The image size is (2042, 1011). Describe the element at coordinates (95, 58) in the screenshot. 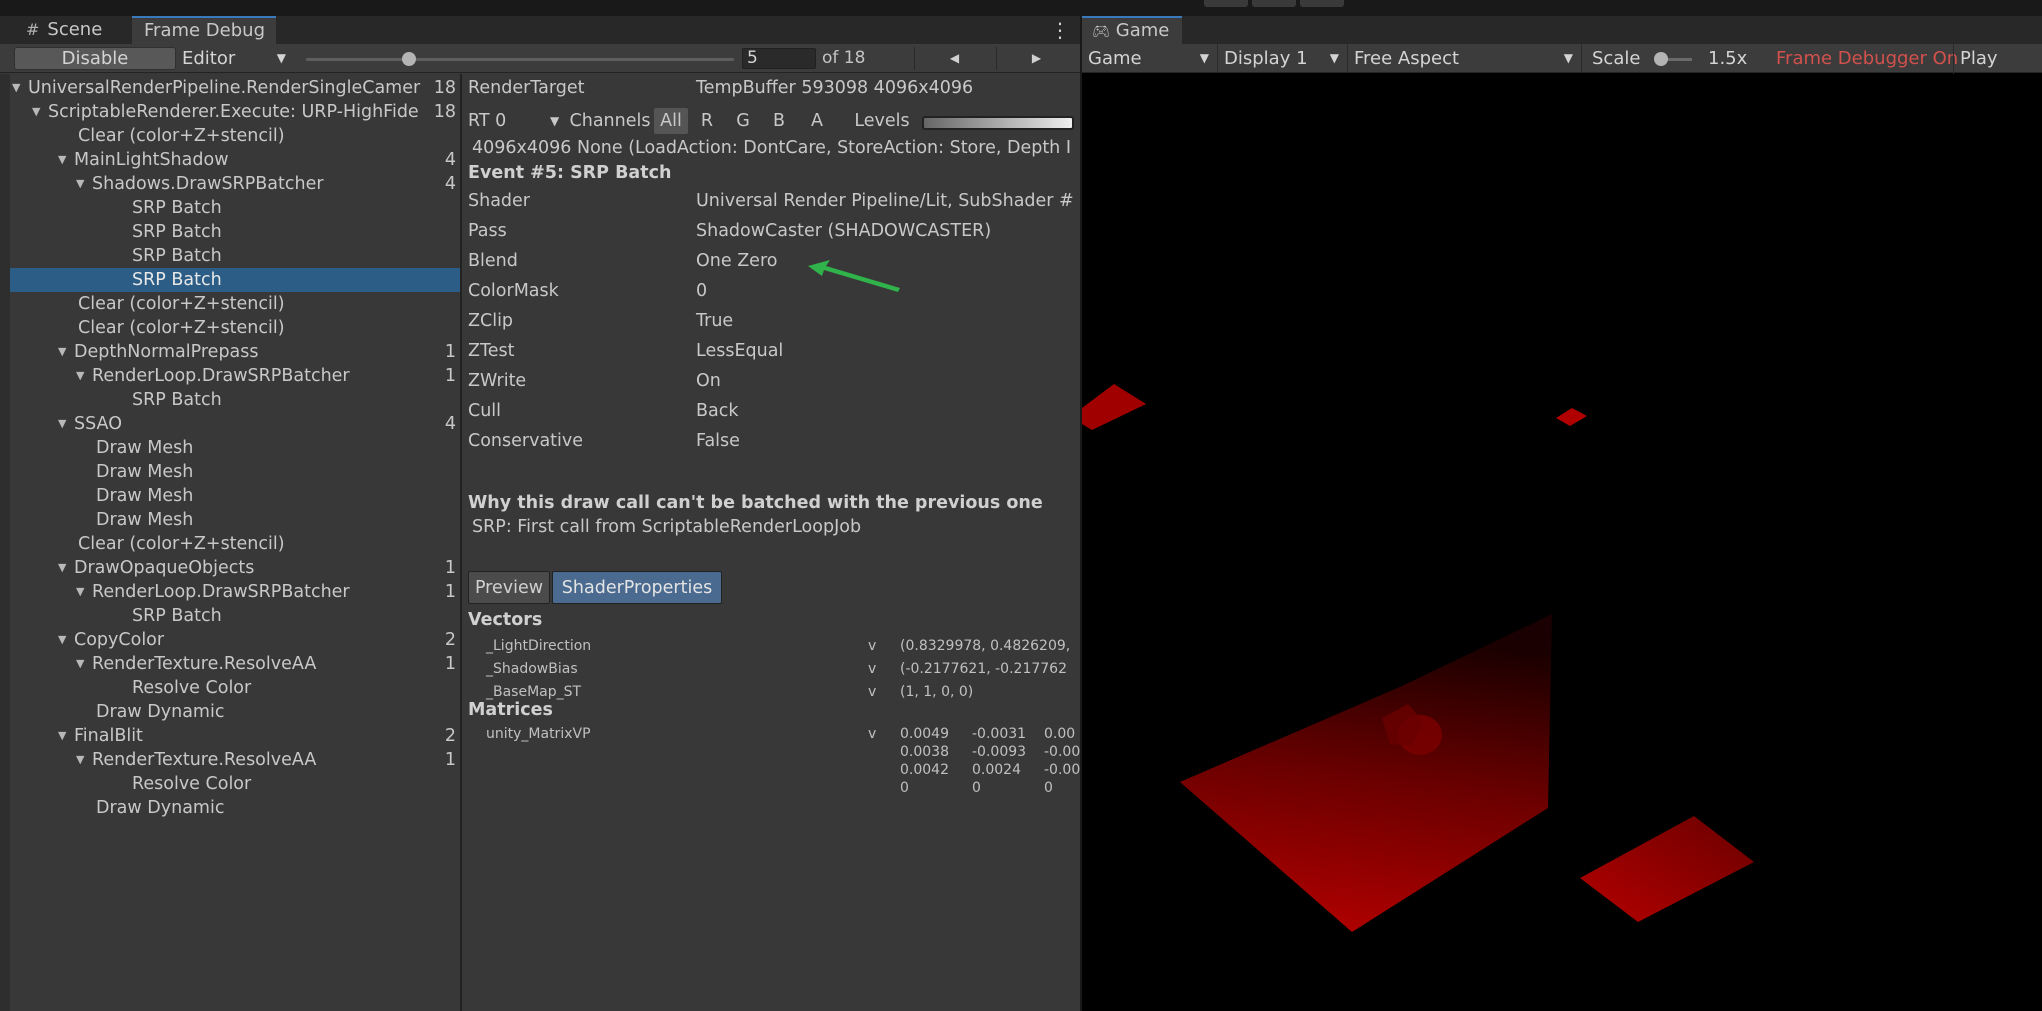

I see `disable-button: Disable` at that location.